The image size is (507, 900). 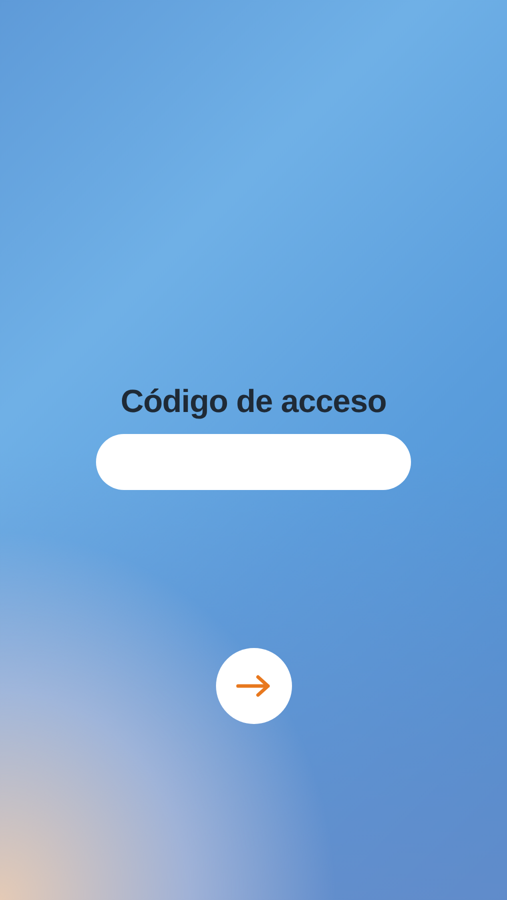 I want to click on access-code-label: Código de acceso, so click(x=253, y=401).